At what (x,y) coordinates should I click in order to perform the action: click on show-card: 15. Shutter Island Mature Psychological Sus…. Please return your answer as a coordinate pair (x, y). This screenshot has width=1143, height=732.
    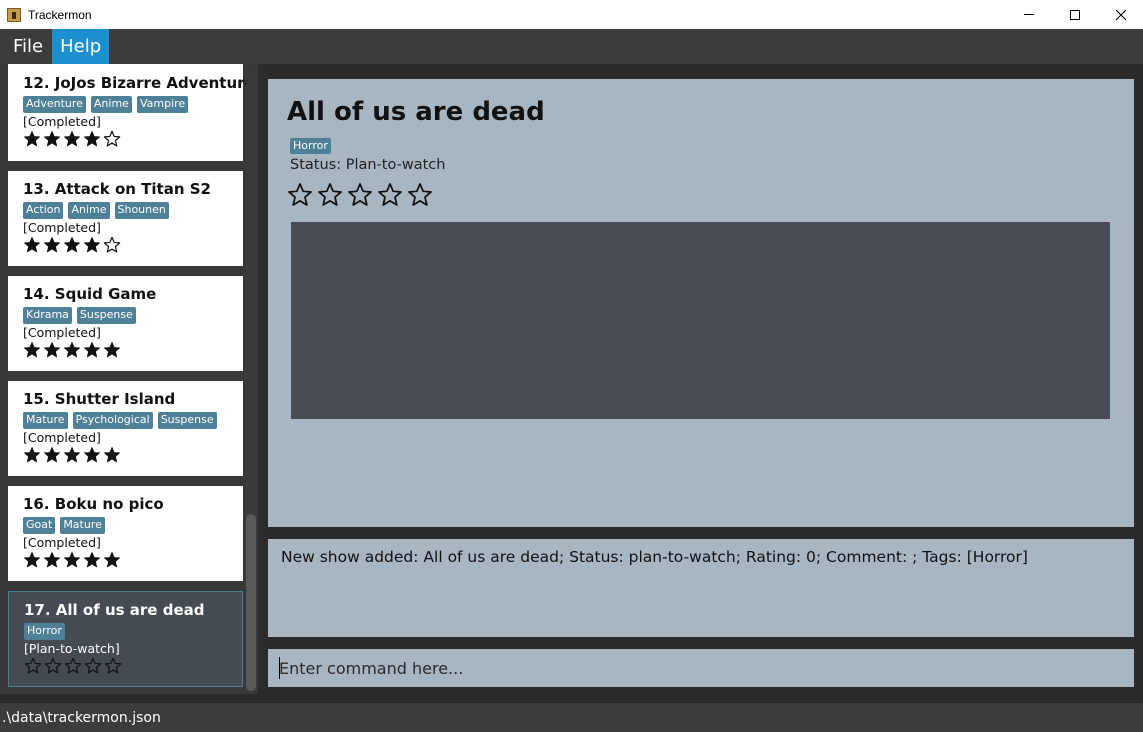
    Looking at the image, I should click on (125, 428).